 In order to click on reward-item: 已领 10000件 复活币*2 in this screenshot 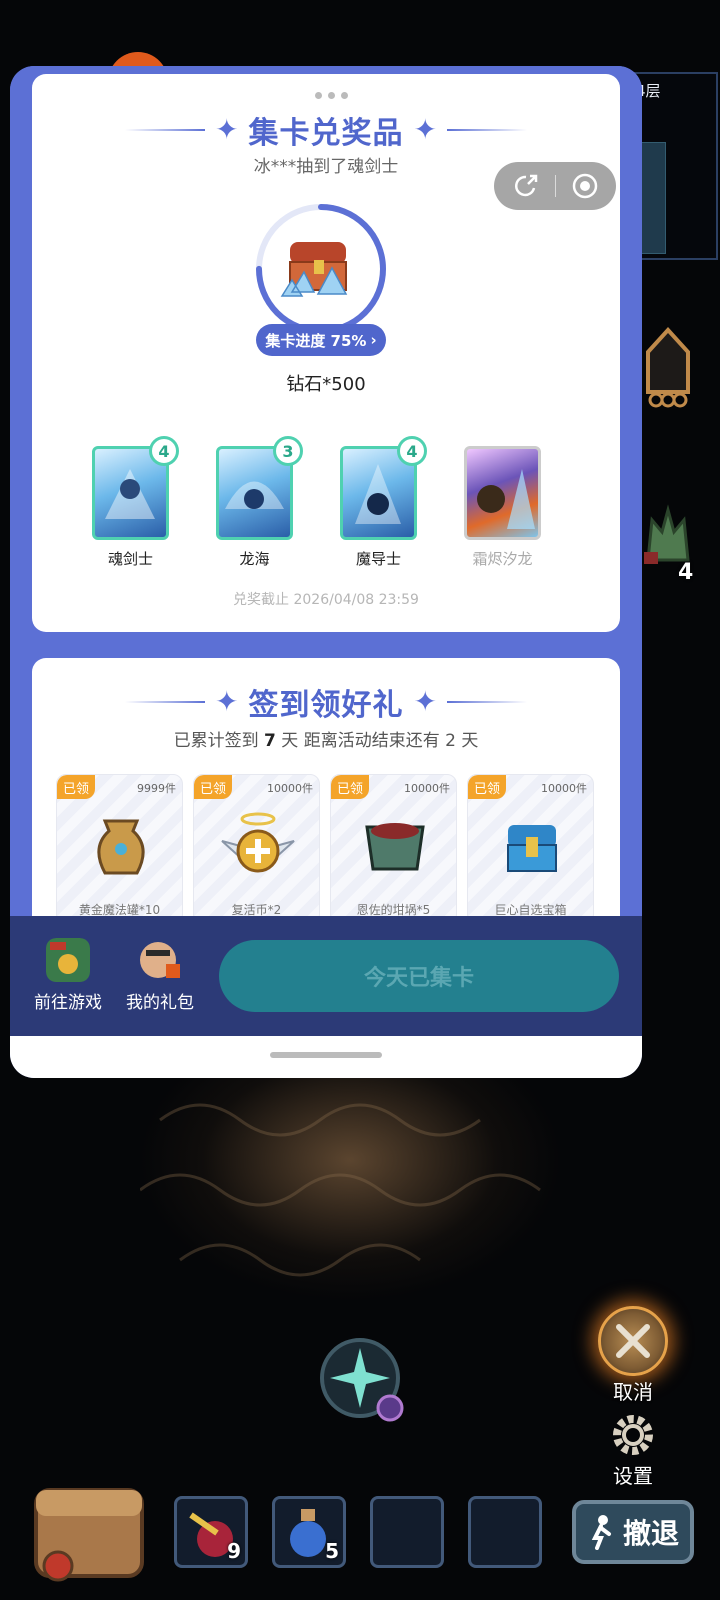, I will do `click(256, 849)`.